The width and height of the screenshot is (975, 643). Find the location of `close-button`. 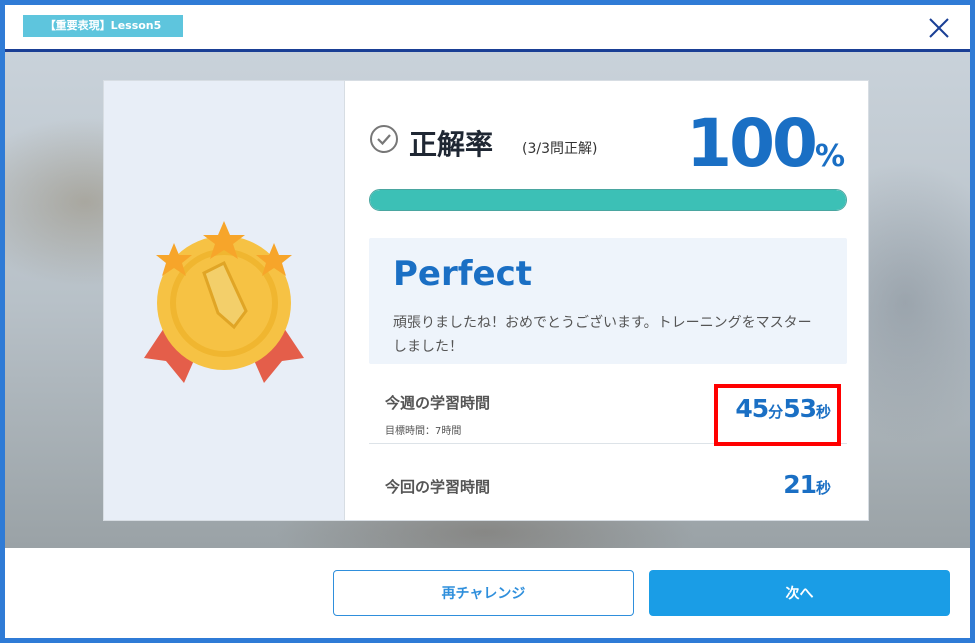

close-button is located at coordinates (939, 28).